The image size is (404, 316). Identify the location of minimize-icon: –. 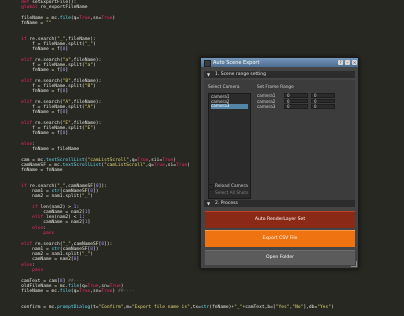
(347, 62).